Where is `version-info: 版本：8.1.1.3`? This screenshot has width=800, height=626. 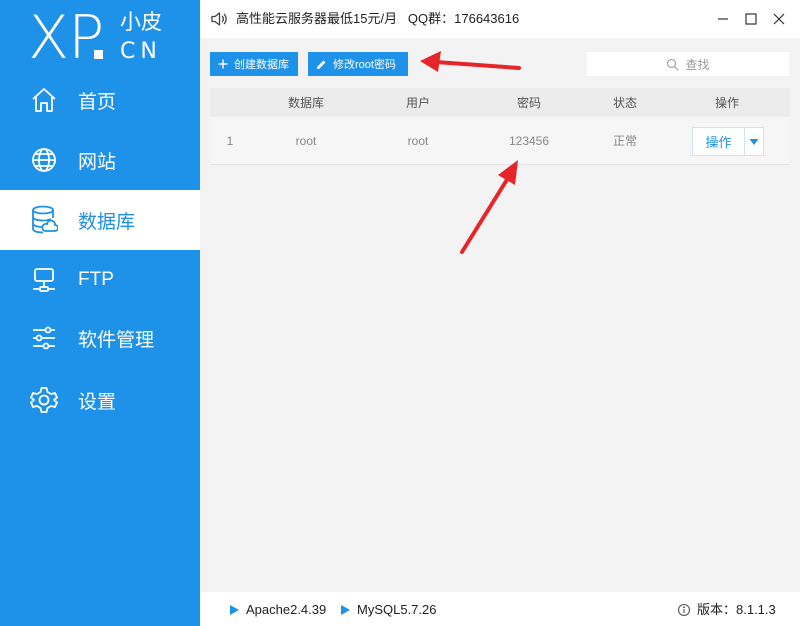
version-info: 版本：8.1.1.3 is located at coordinates (726, 610).